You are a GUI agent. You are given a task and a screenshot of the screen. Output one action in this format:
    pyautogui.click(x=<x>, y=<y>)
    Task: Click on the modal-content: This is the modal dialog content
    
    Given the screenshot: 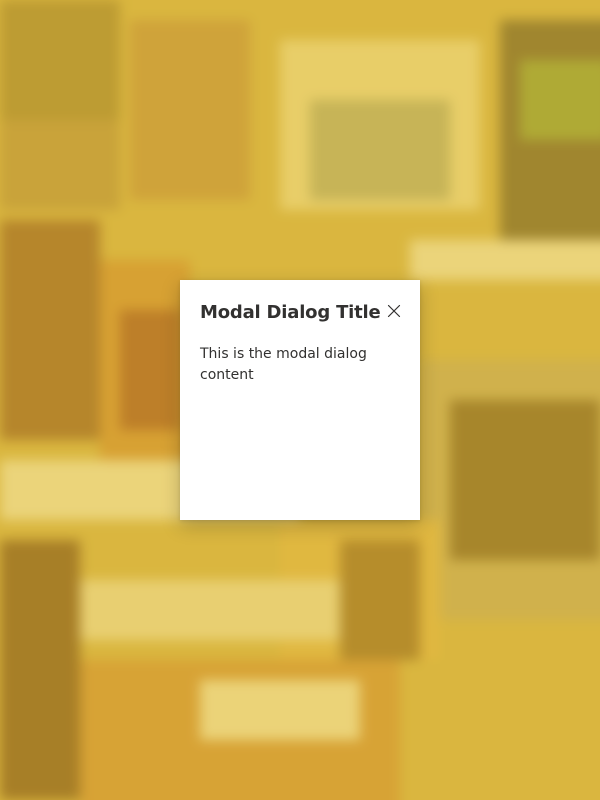 What is the action you would take?
    pyautogui.click(x=283, y=364)
    